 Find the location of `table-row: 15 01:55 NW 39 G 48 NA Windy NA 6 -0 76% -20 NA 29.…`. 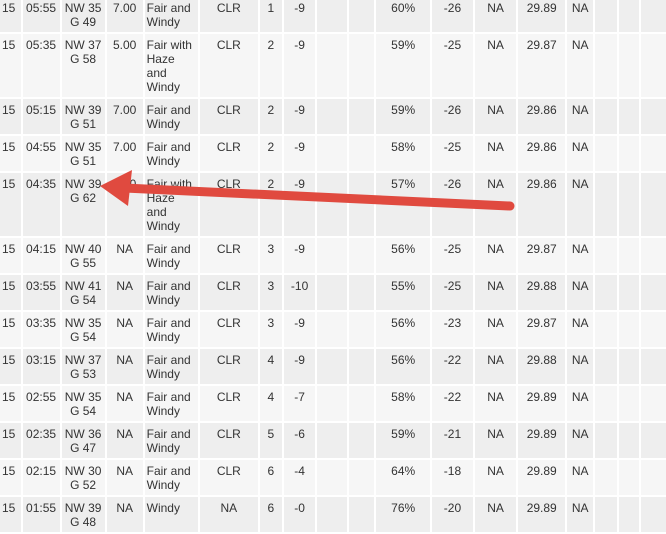

table-row: 15 01:55 NW 39 G 48 NA Windy NA 6 -0 76% -20 NA 29.… is located at coordinates (333, 514).